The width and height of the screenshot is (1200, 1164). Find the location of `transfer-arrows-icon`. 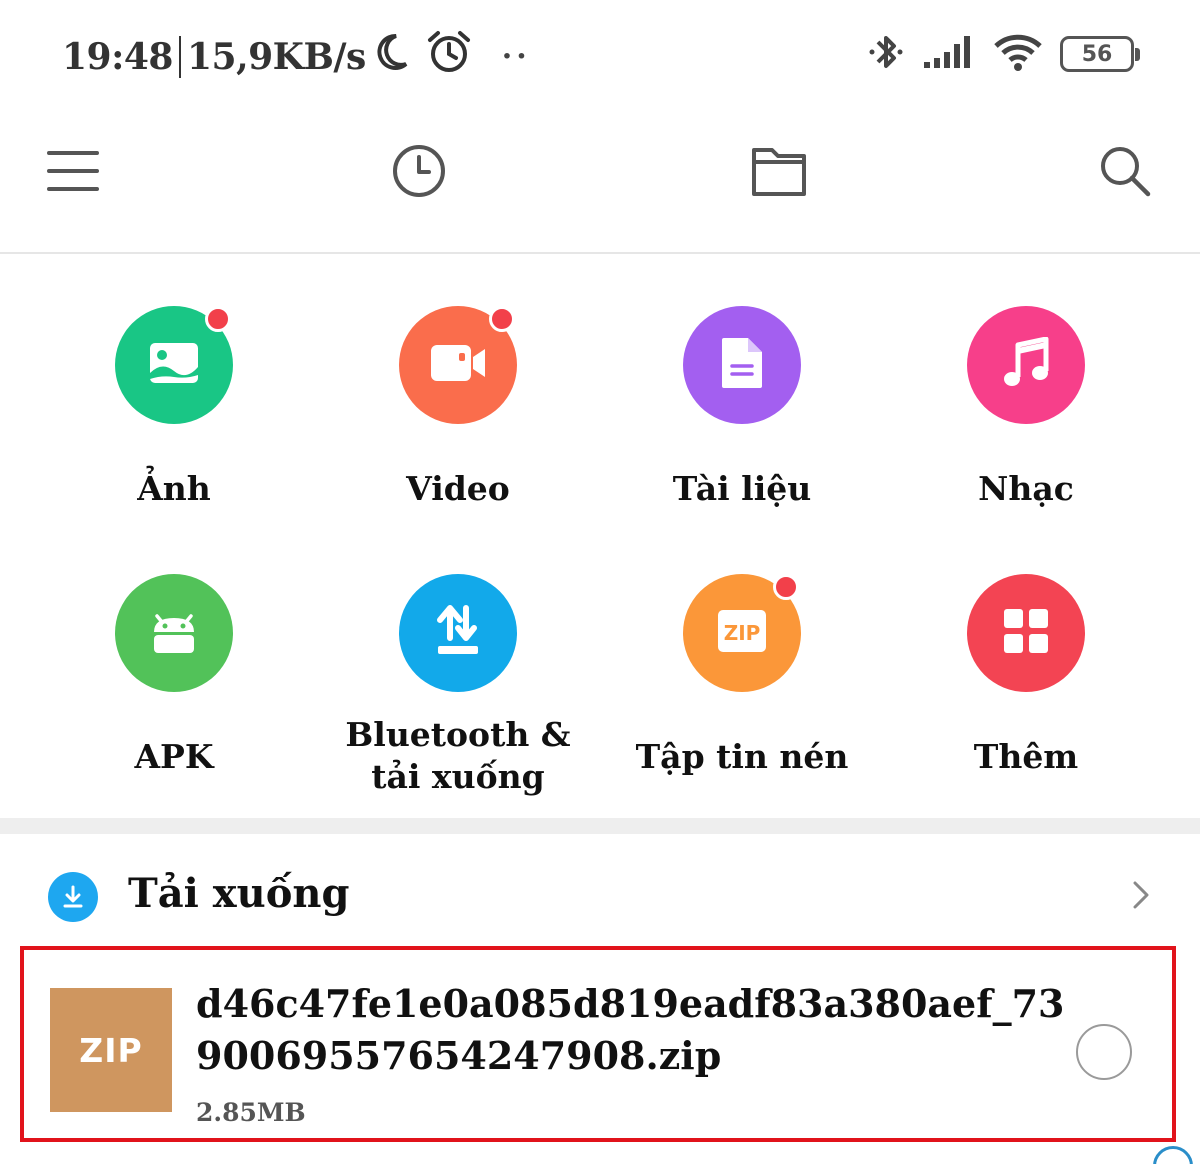

transfer-arrows-icon is located at coordinates (458, 633).